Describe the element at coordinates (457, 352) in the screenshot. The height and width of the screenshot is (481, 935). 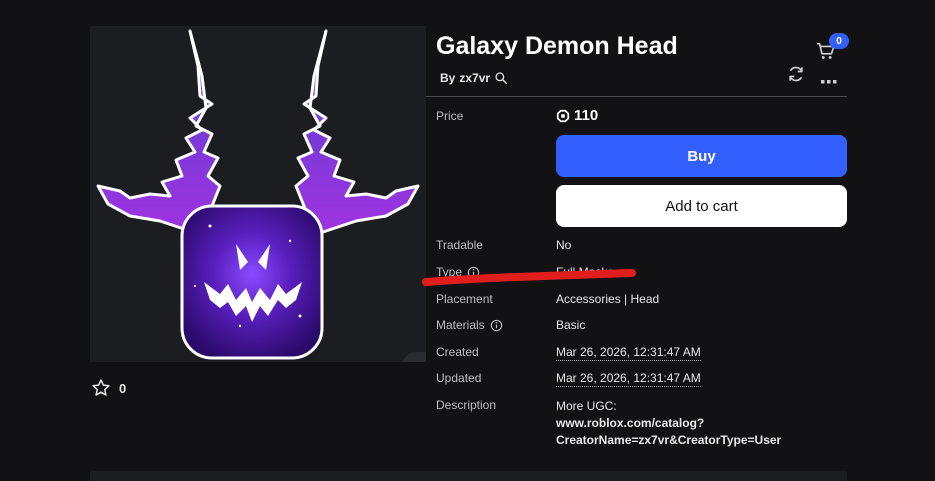
I see `created-label: Created` at that location.